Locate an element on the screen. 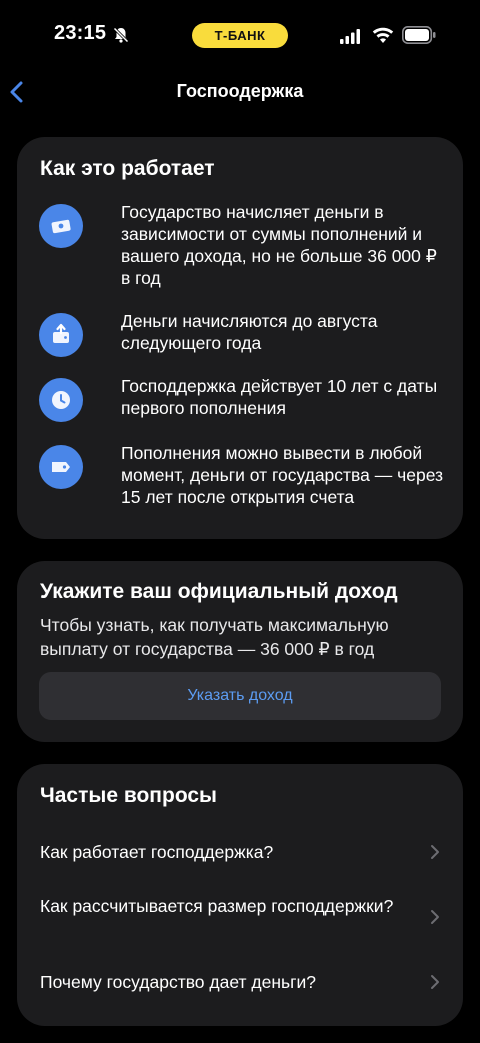 The image size is (480, 1043). wifi-icon is located at coordinates (383, 35).